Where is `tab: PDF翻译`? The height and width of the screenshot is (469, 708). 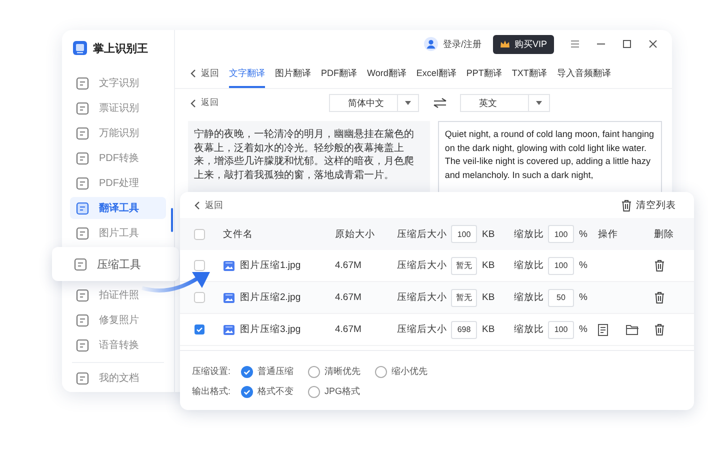 tab: PDF翻译 is located at coordinates (339, 73).